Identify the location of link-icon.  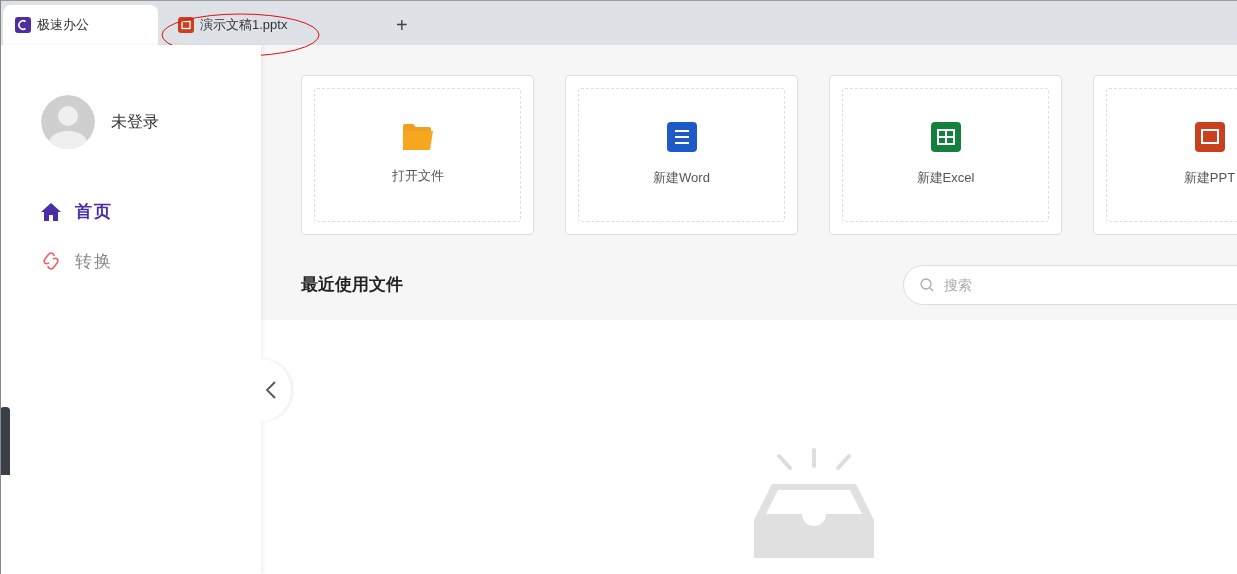
(51, 261).